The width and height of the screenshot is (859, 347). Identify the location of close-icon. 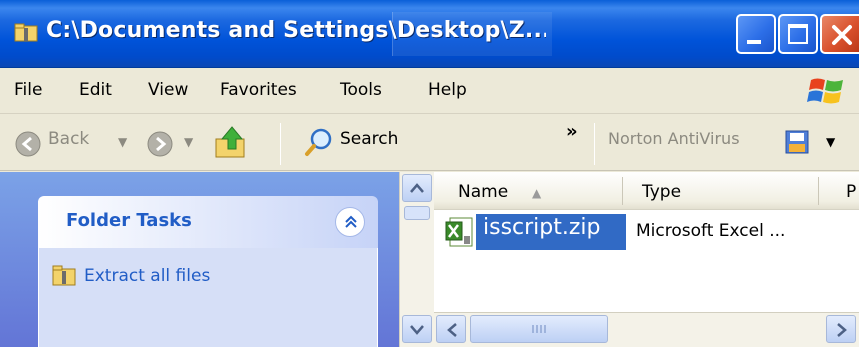
(842, 35).